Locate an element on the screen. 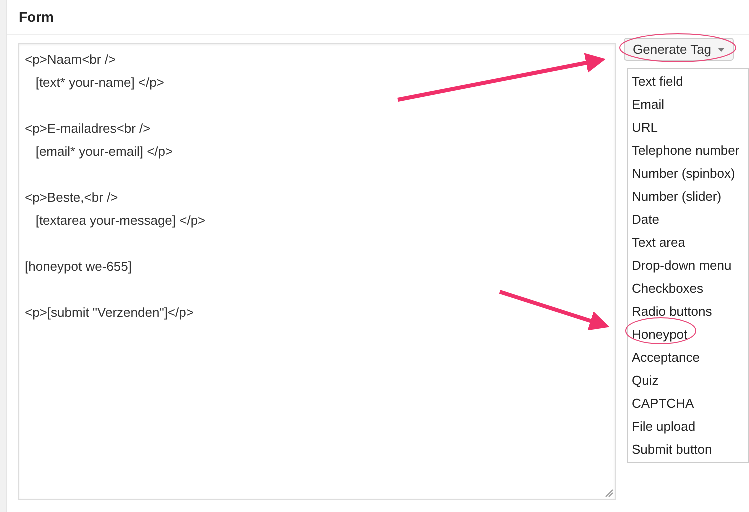  section-title: Form is located at coordinates (36, 17).